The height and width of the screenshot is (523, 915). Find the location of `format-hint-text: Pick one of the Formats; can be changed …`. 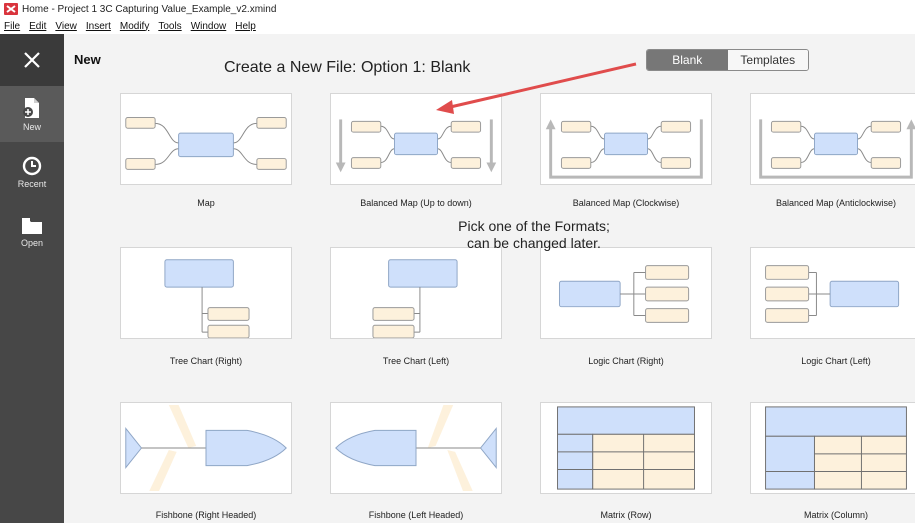

format-hint-text: Pick one of the Formats; can be changed … is located at coordinates (534, 235).